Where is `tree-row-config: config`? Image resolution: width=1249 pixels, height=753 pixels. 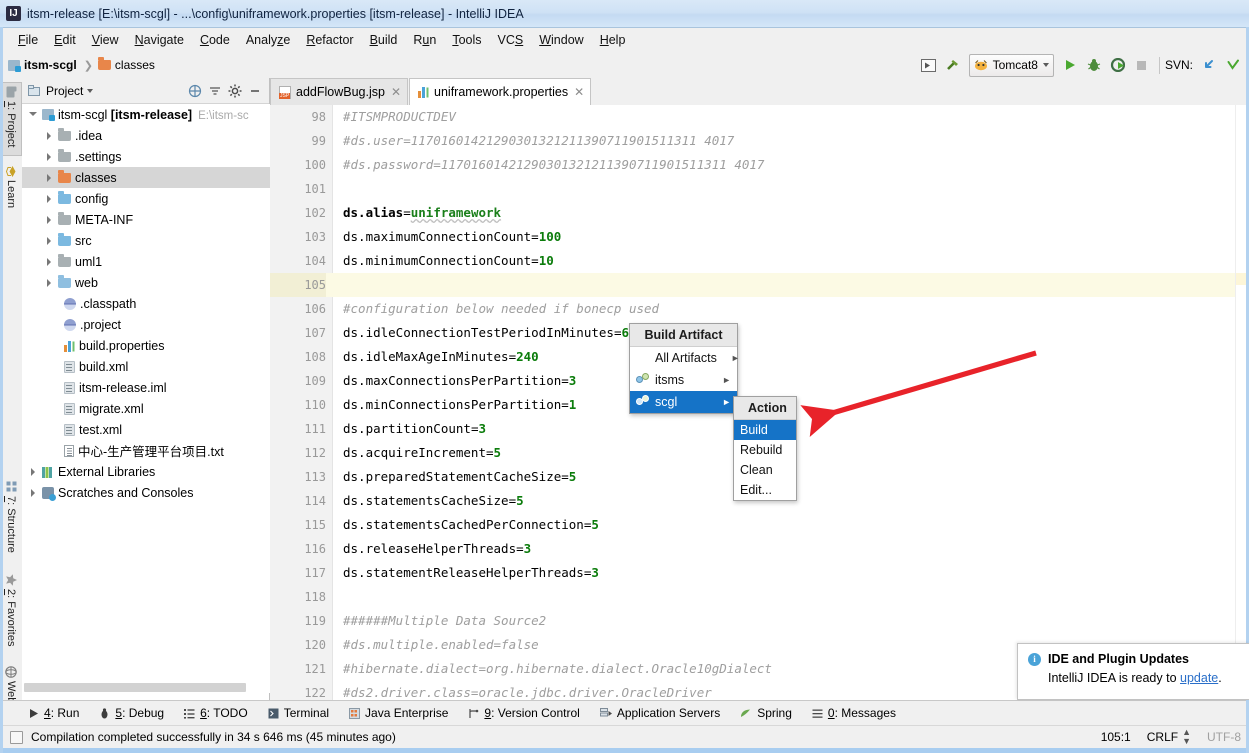
tree-row-config: config is located at coordinates (146, 198).